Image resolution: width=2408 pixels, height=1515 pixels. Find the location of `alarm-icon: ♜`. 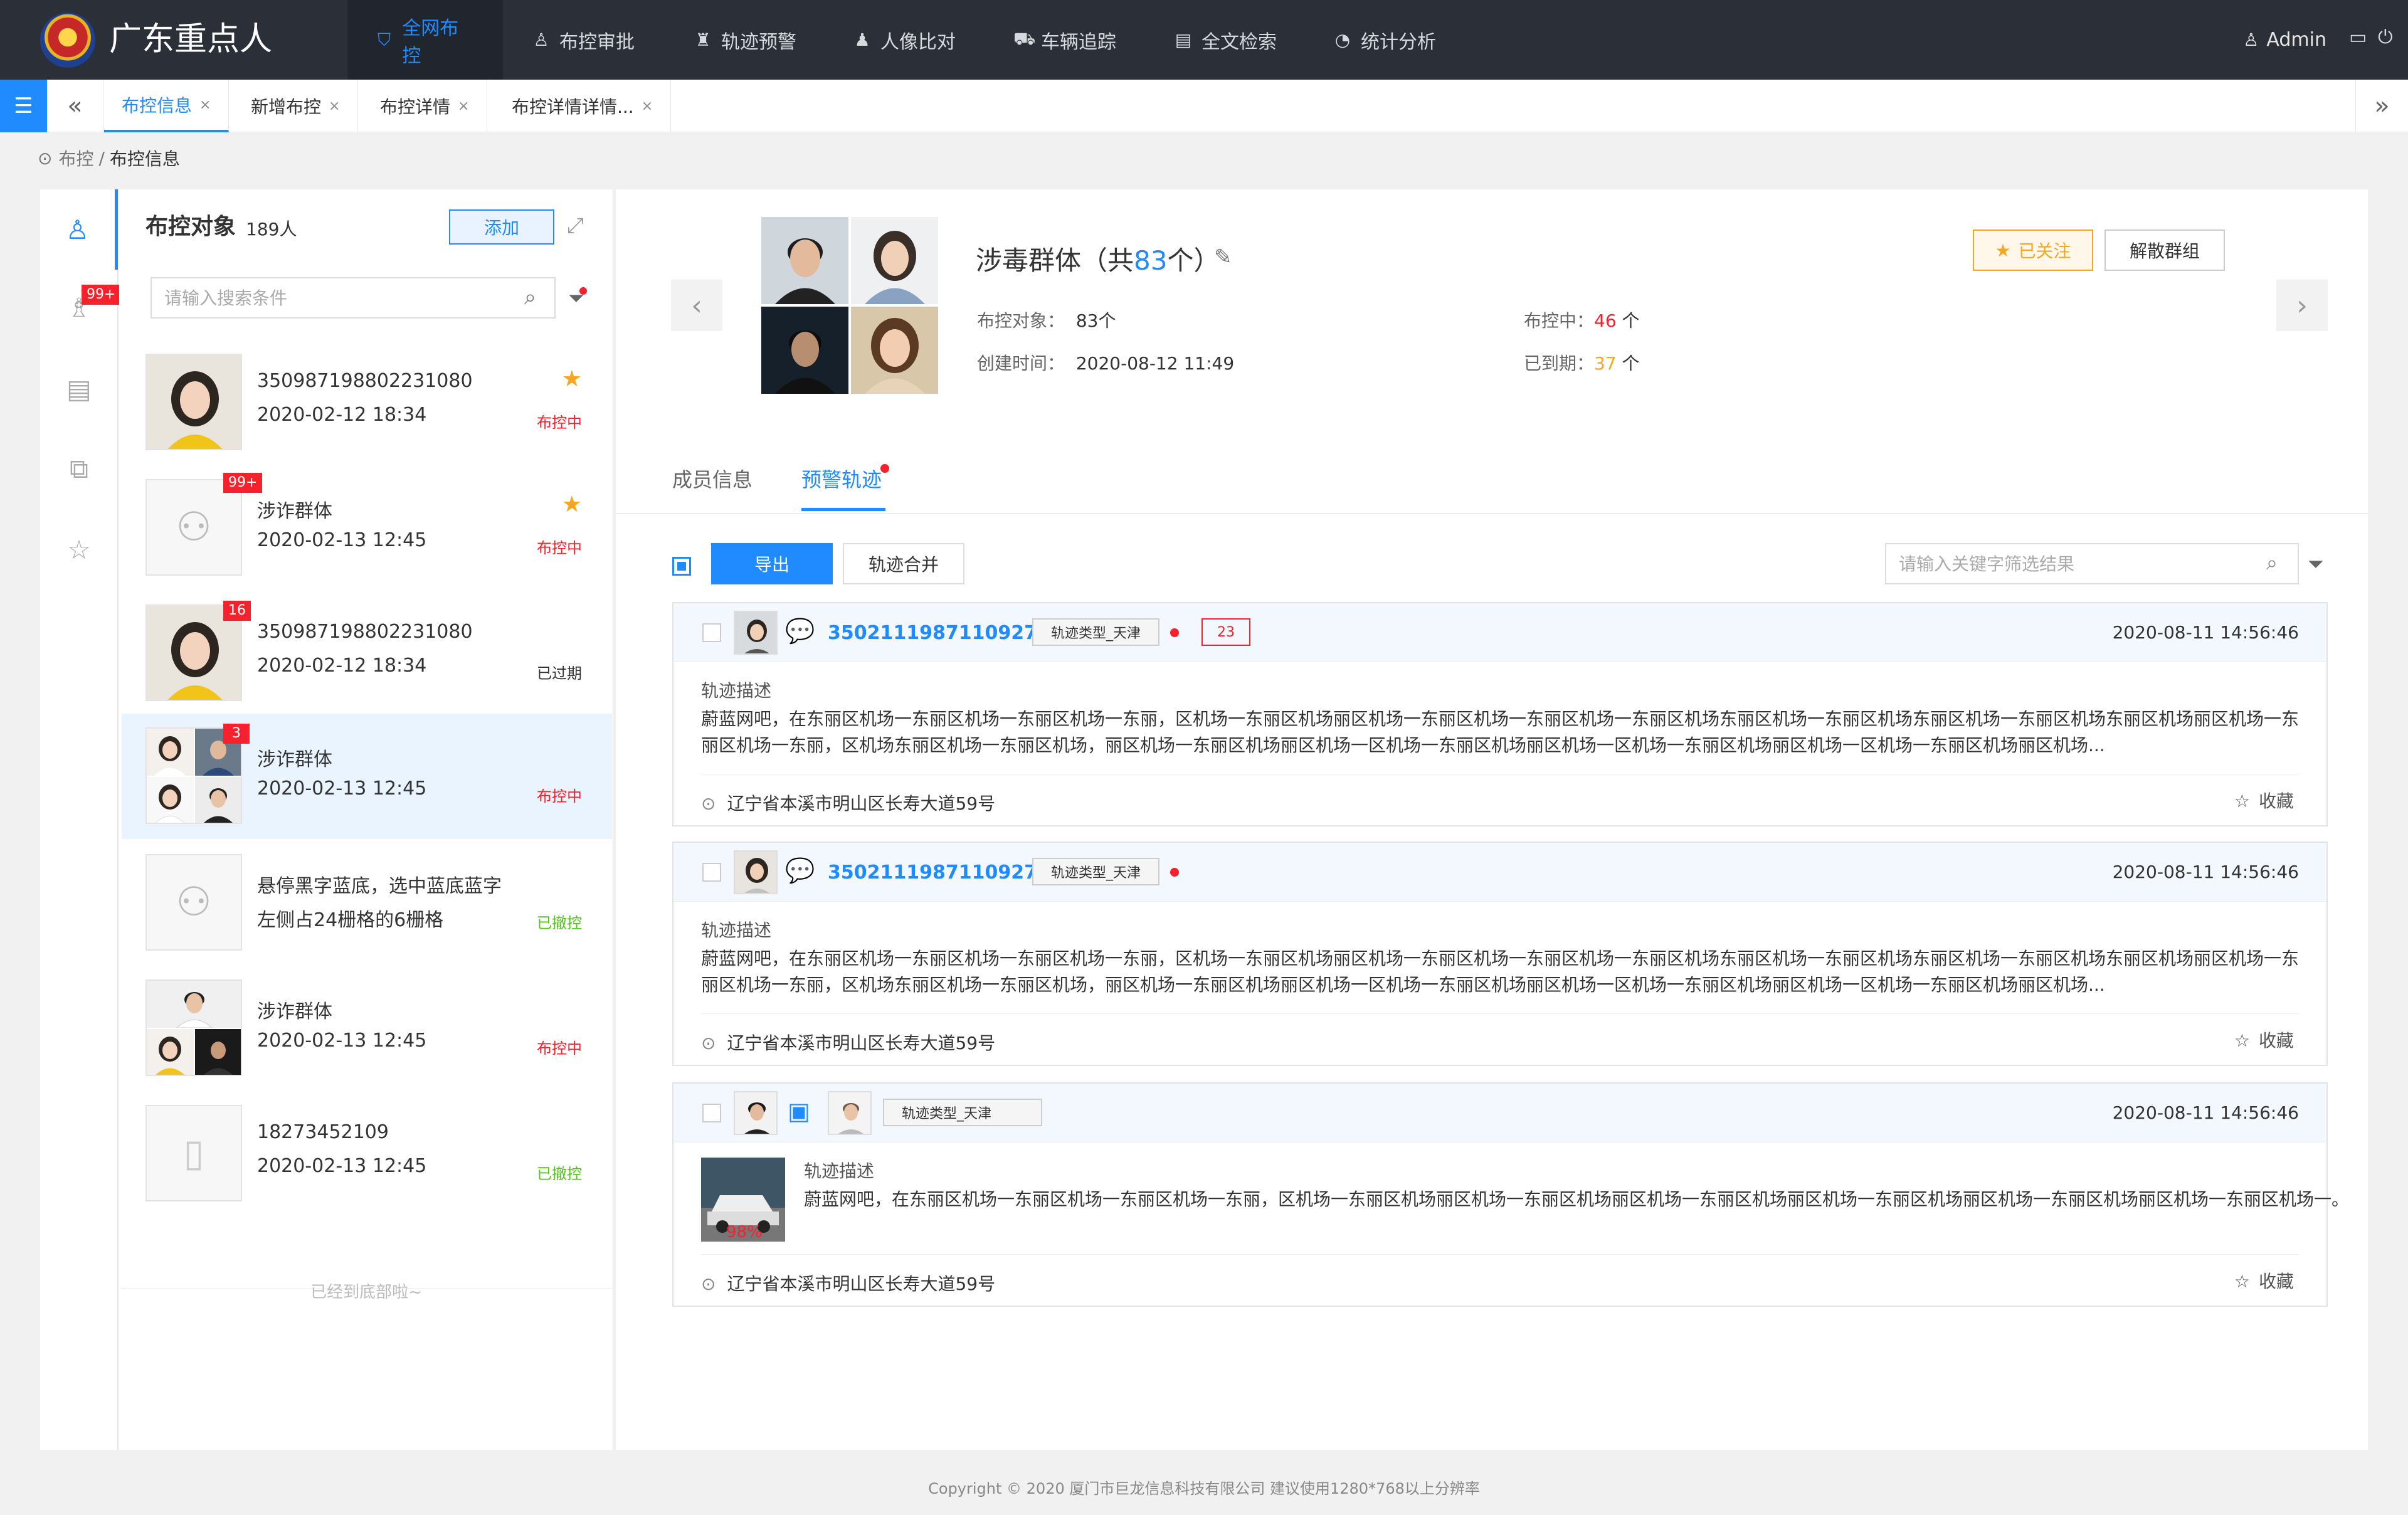

alarm-icon: ♜ is located at coordinates (703, 39).